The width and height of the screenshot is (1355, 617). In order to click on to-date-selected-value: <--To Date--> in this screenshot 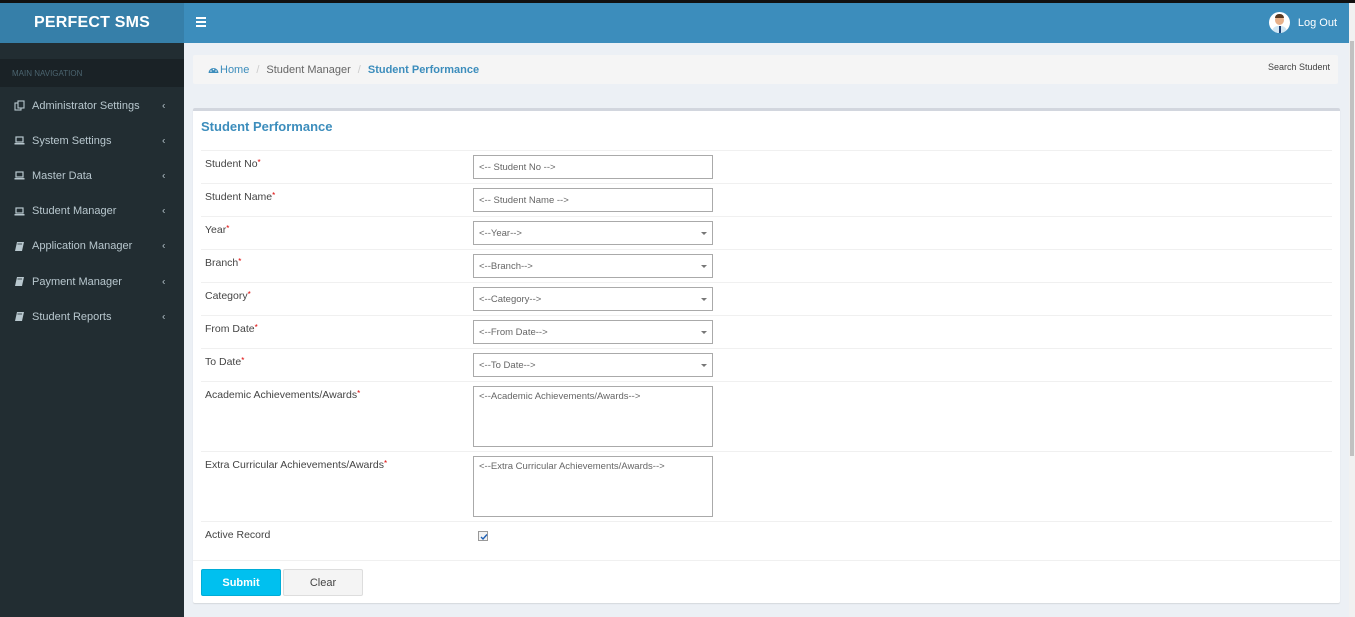, I will do `click(507, 365)`.